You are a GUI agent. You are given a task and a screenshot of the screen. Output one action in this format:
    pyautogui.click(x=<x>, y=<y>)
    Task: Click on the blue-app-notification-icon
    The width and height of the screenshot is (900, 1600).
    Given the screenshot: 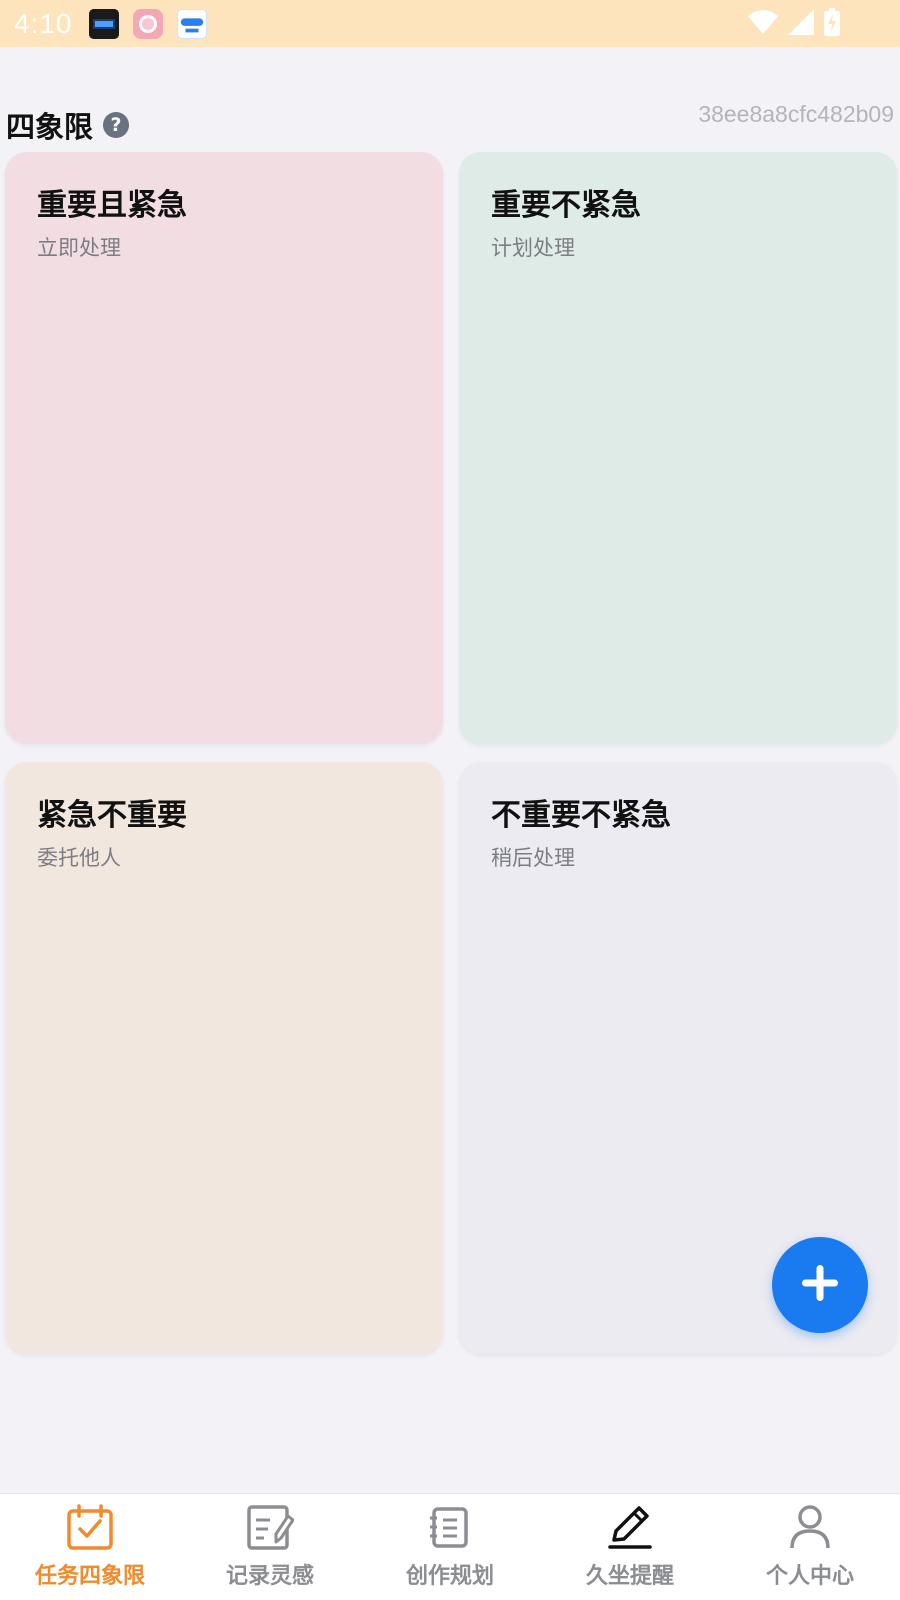 What is the action you would take?
    pyautogui.click(x=191, y=23)
    